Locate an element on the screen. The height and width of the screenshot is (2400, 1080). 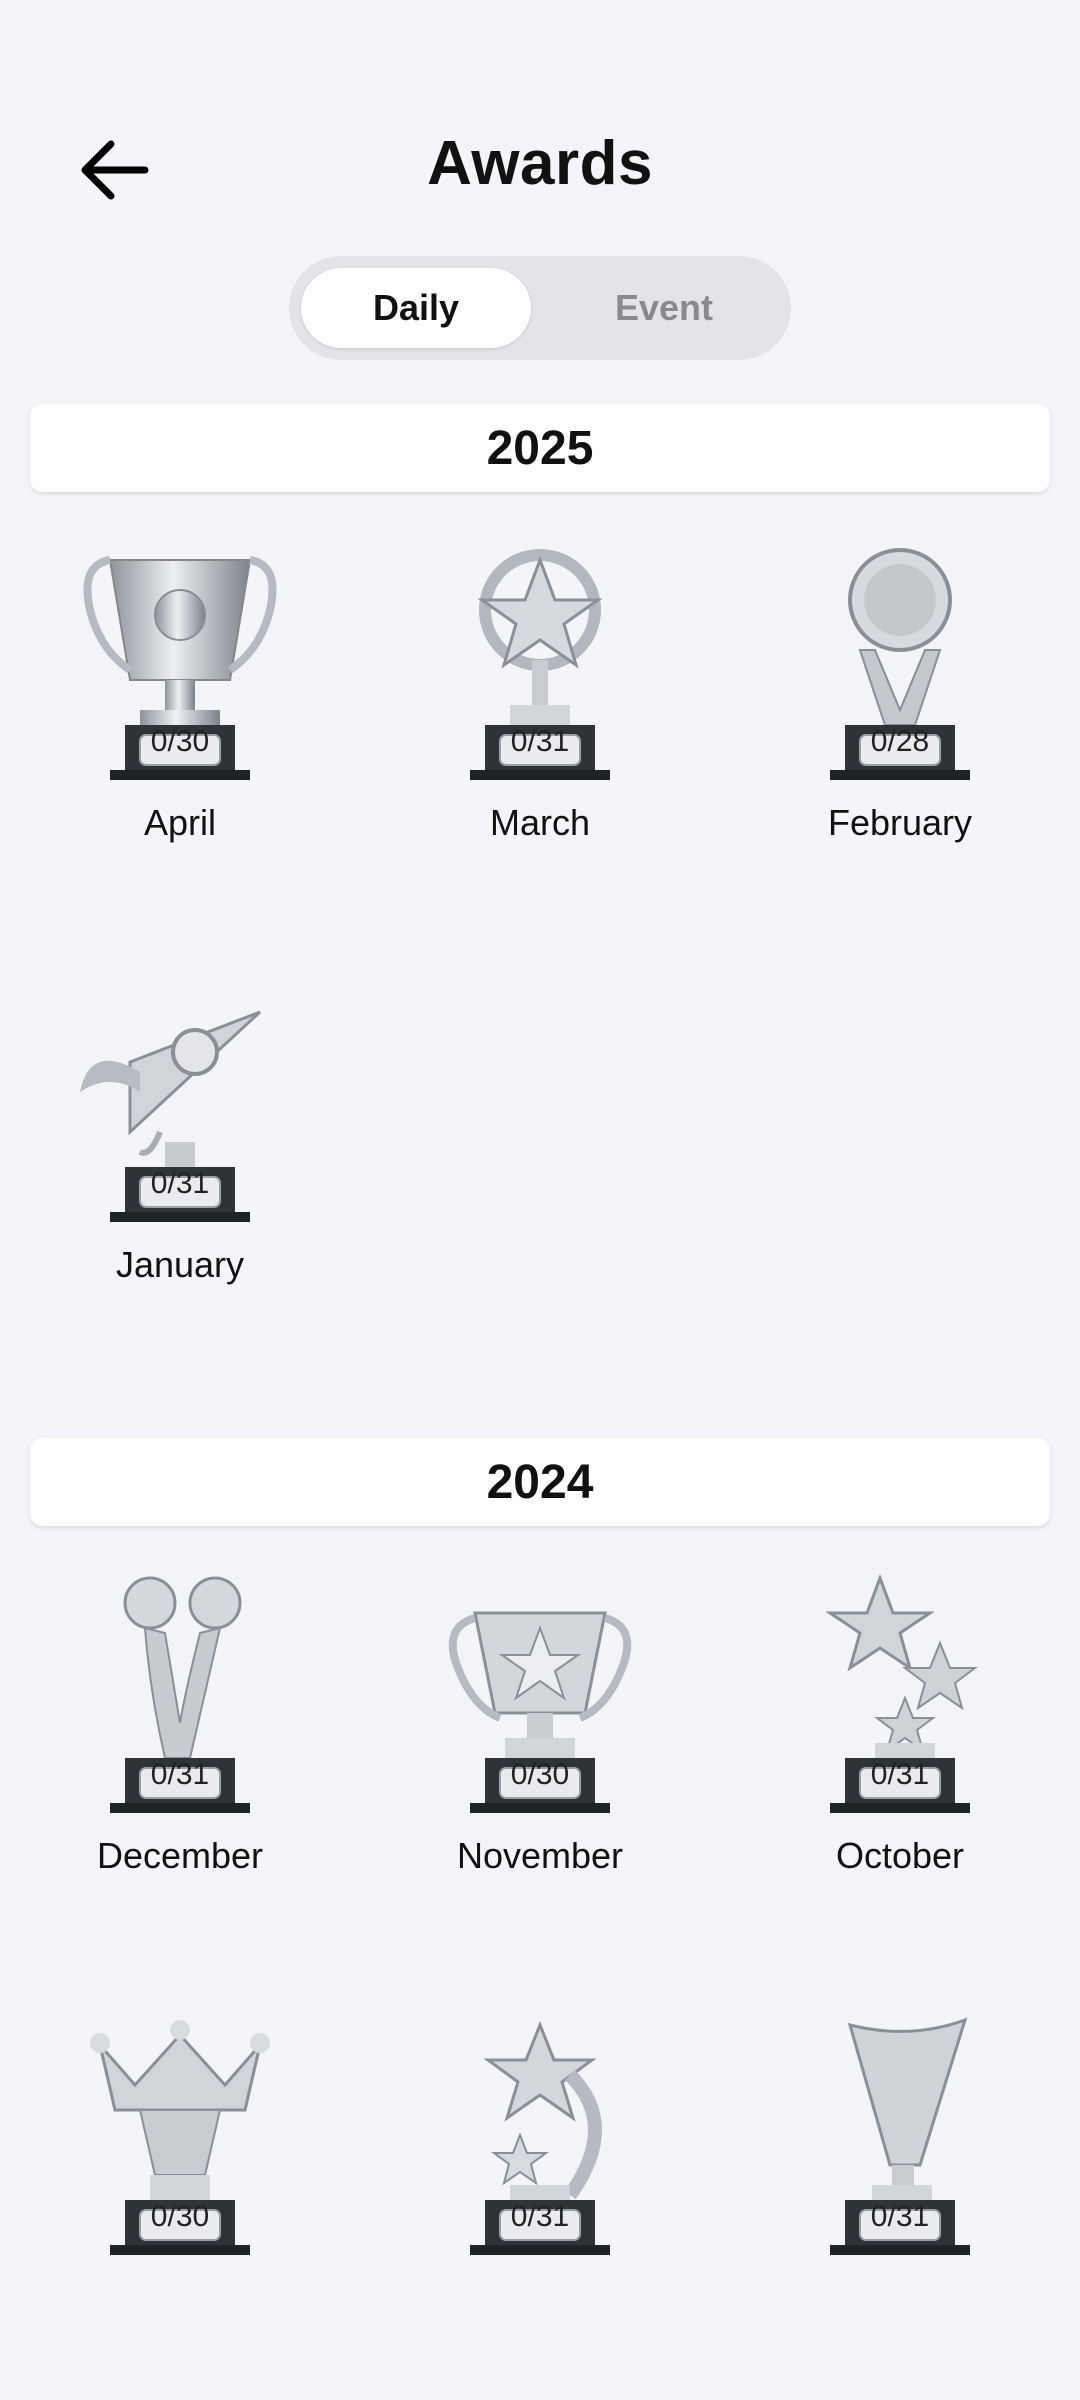
award-december: 0/31 December is located at coordinates (180, 1743).